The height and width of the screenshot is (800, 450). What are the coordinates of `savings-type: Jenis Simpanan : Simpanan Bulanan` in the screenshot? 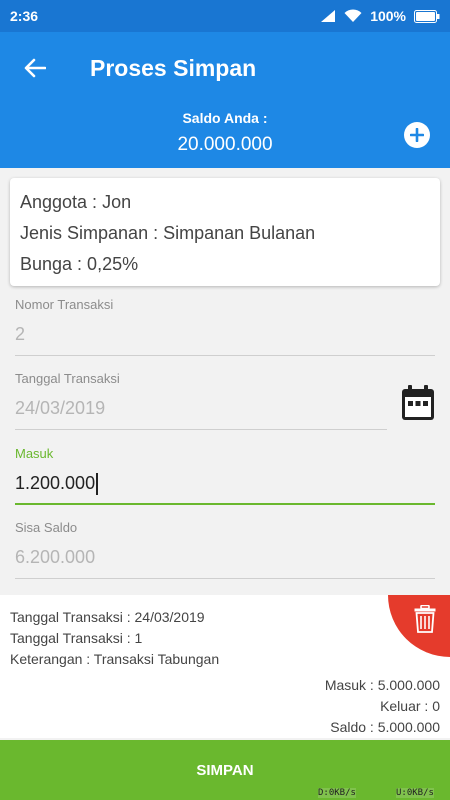 It's located at (168, 233).